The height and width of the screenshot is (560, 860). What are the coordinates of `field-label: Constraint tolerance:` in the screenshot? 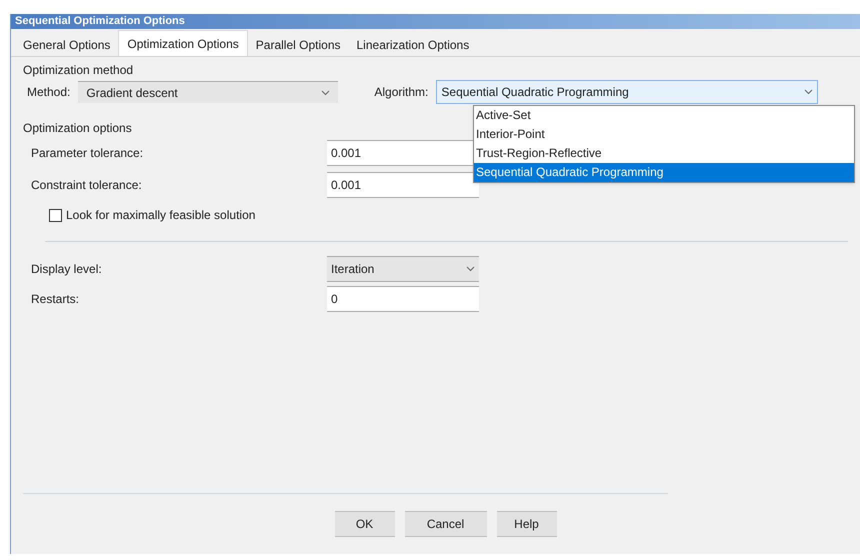 It's located at (87, 185).